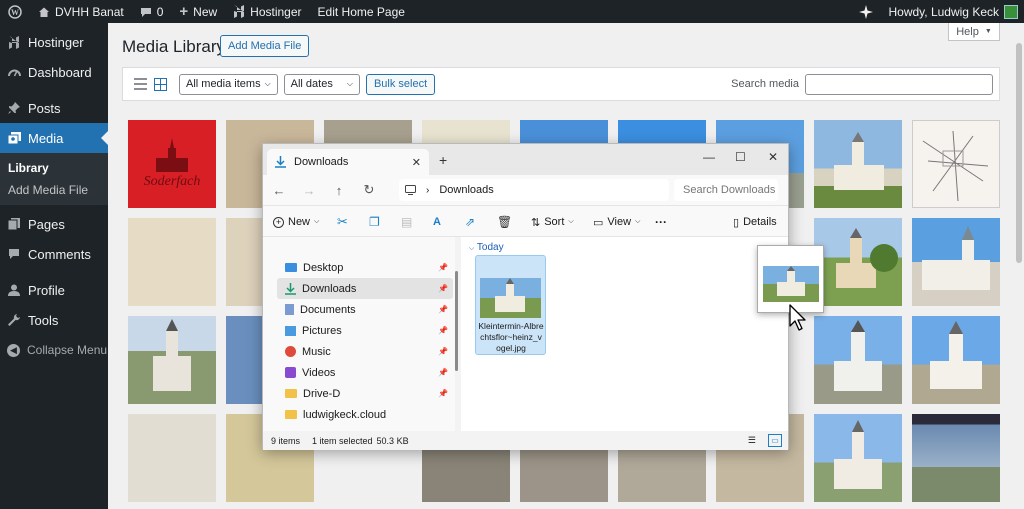  Describe the element at coordinates (899, 84) in the screenshot. I see `search-media-input` at that location.